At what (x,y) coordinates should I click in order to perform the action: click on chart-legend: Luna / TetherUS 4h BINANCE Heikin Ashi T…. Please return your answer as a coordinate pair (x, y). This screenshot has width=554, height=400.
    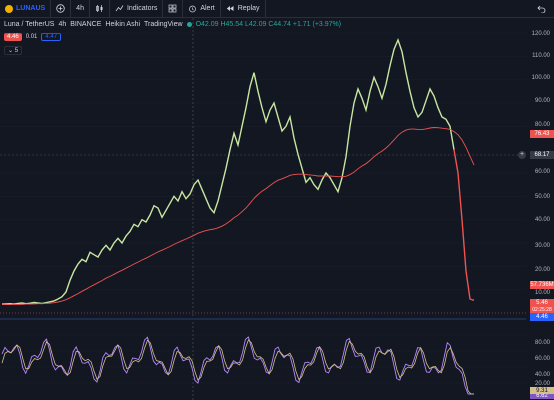
    Looking at the image, I should click on (174, 24).